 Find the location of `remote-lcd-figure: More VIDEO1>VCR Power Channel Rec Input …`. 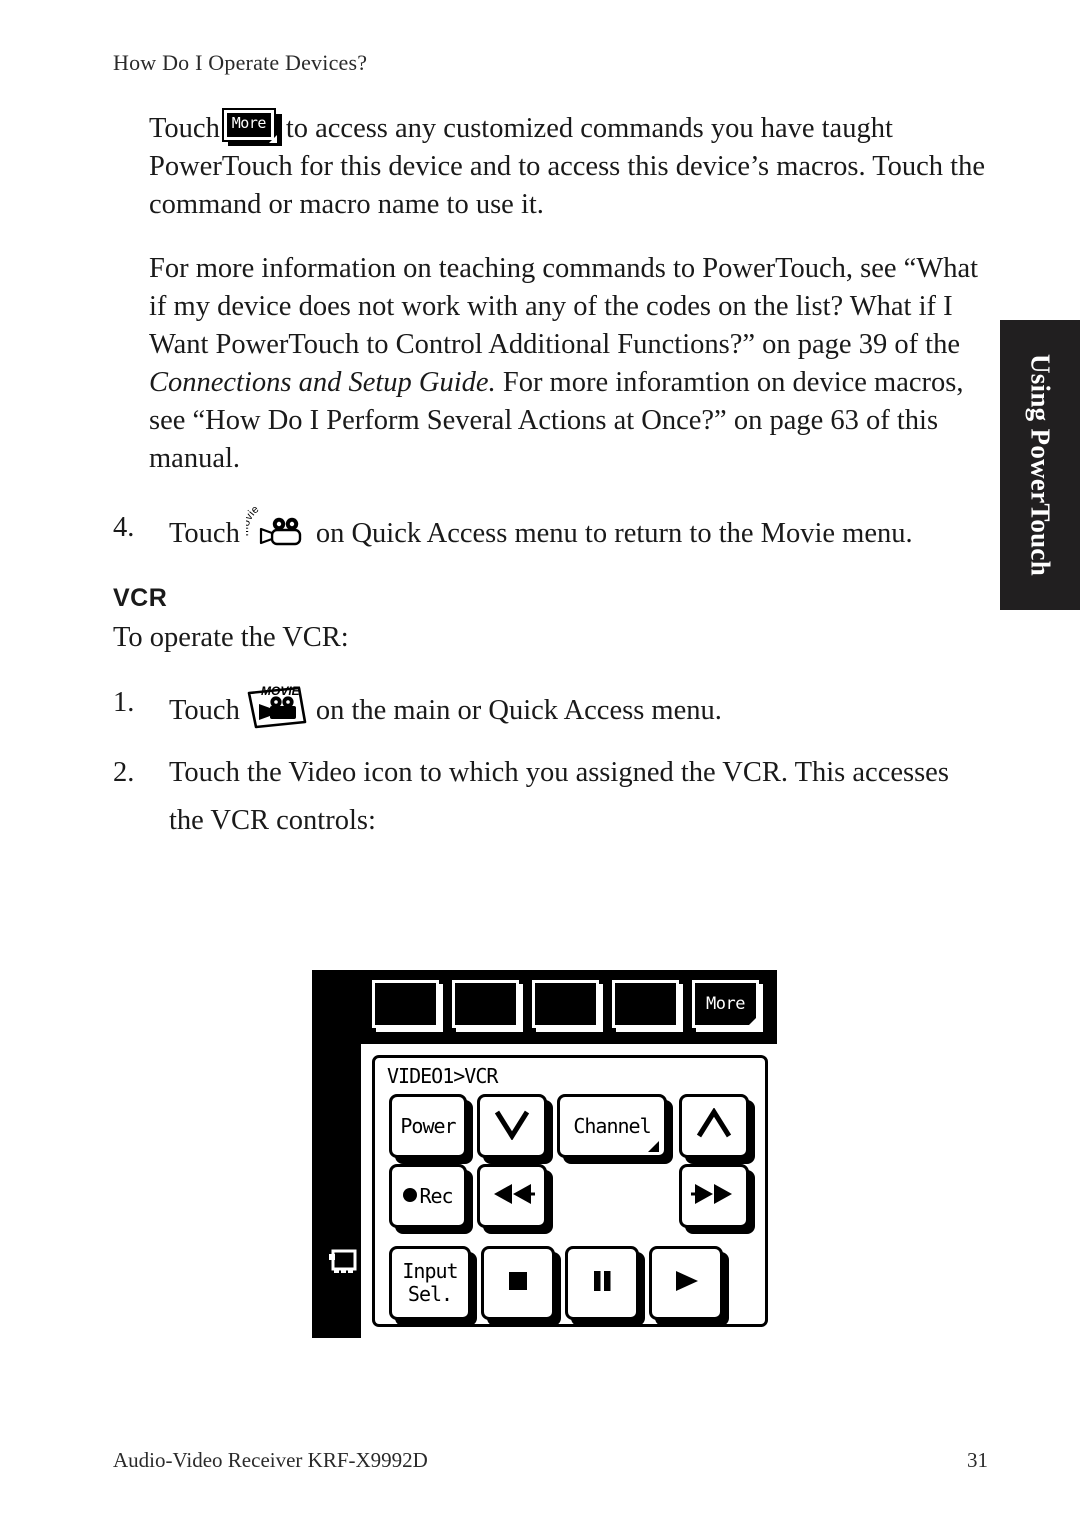

remote-lcd-figure: More VIDEO1>VCR Power Channel Rec Input … is located at coordinates (544, 1154).